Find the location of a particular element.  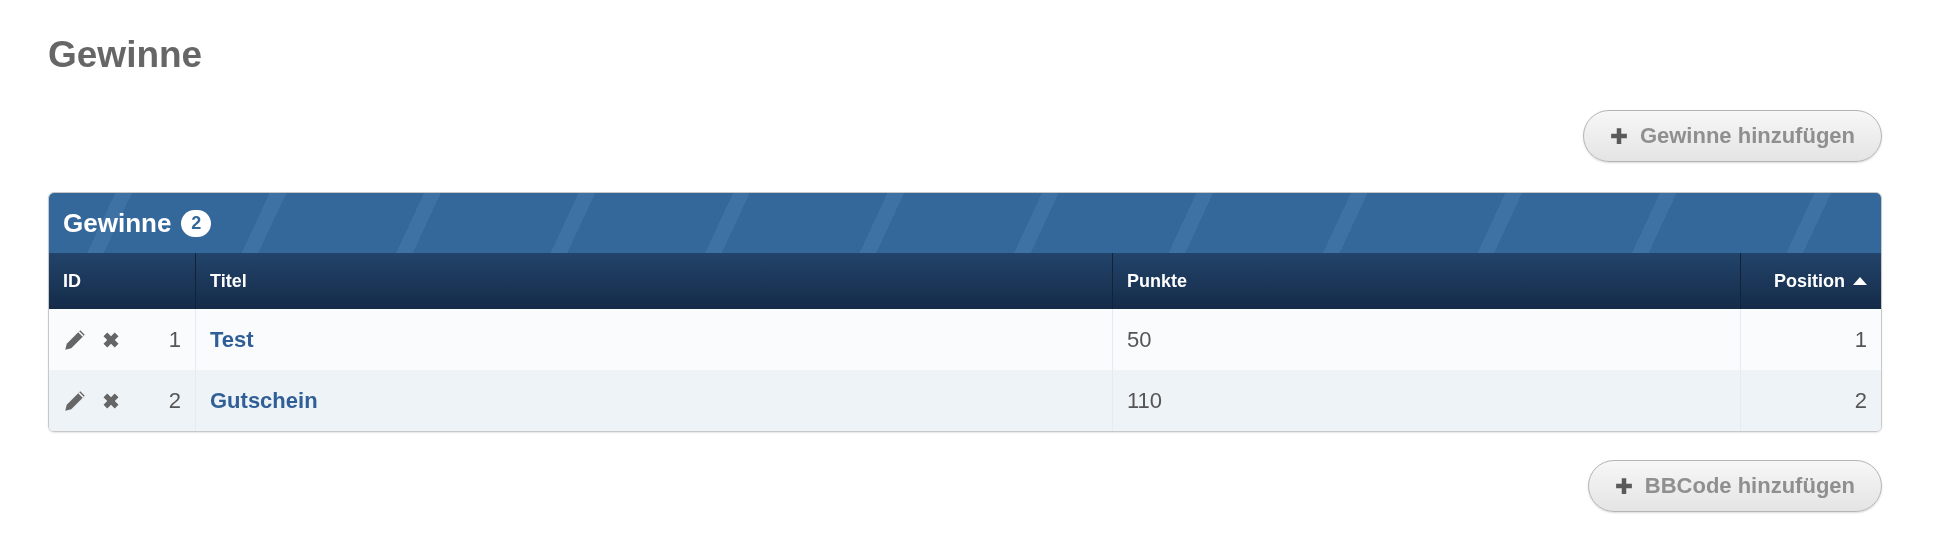

column-header: Position is located at coordinates (1809, 281).